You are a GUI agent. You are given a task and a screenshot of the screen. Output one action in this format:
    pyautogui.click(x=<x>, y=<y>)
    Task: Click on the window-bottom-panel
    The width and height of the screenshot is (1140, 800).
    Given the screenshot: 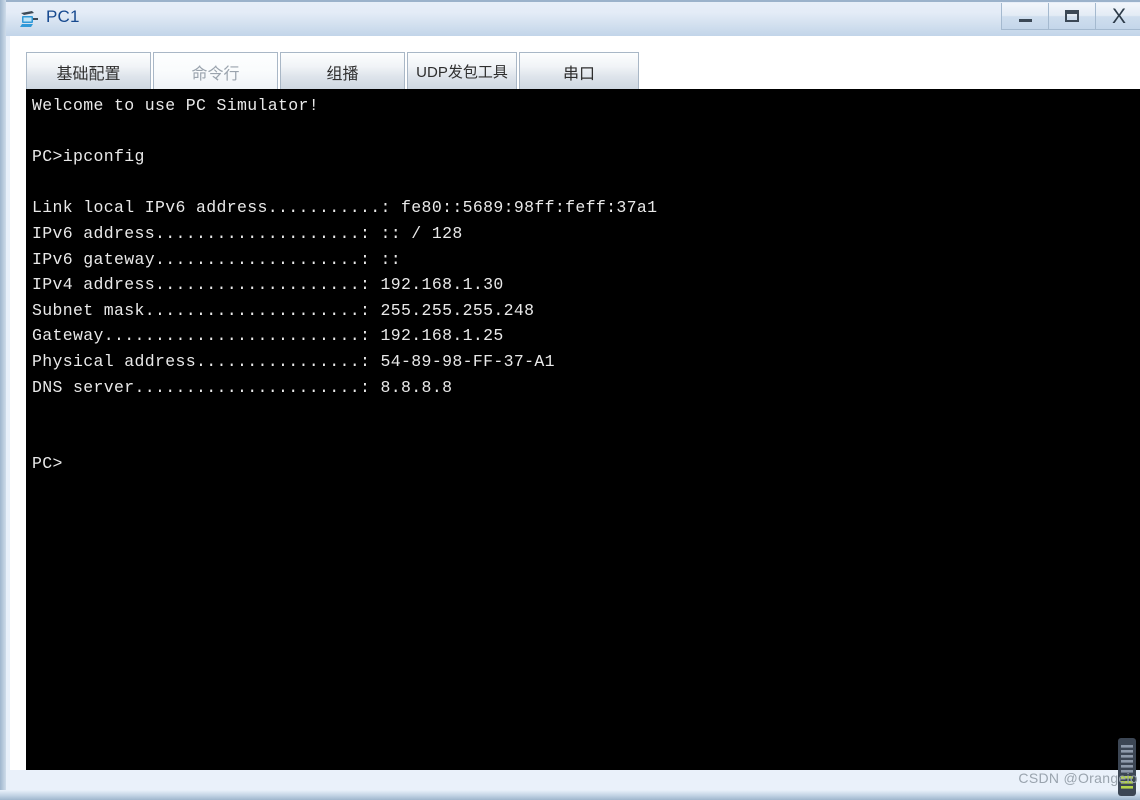 What is the action you would take?
    pyautogui.click(x=575, y=780)
    